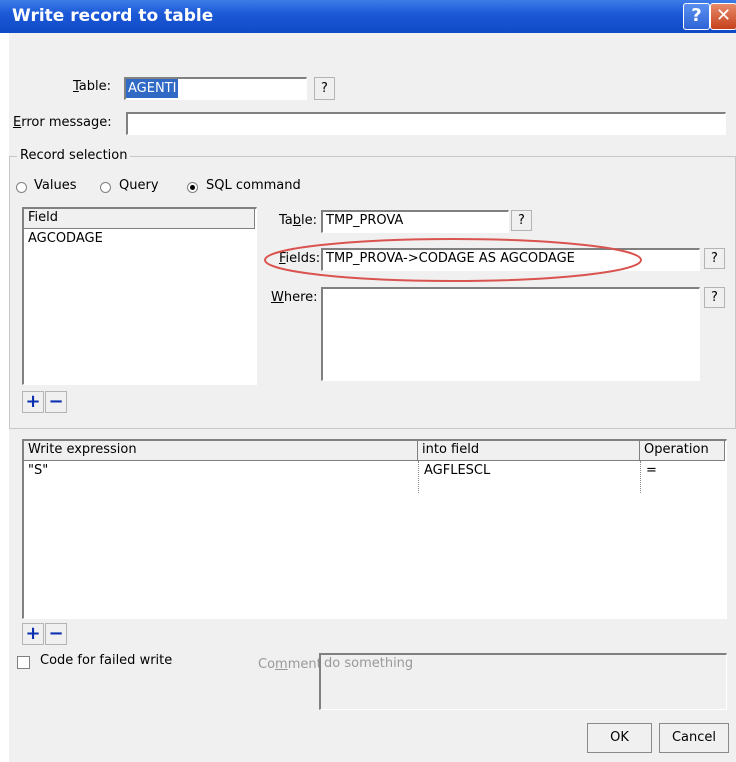 The height and width of the screenshot is (762, 736). What do you see at coordinates (139, 296) in the screenshot?
I see `field-list: Field AGCODAGE` at bounding box center [139, 296].